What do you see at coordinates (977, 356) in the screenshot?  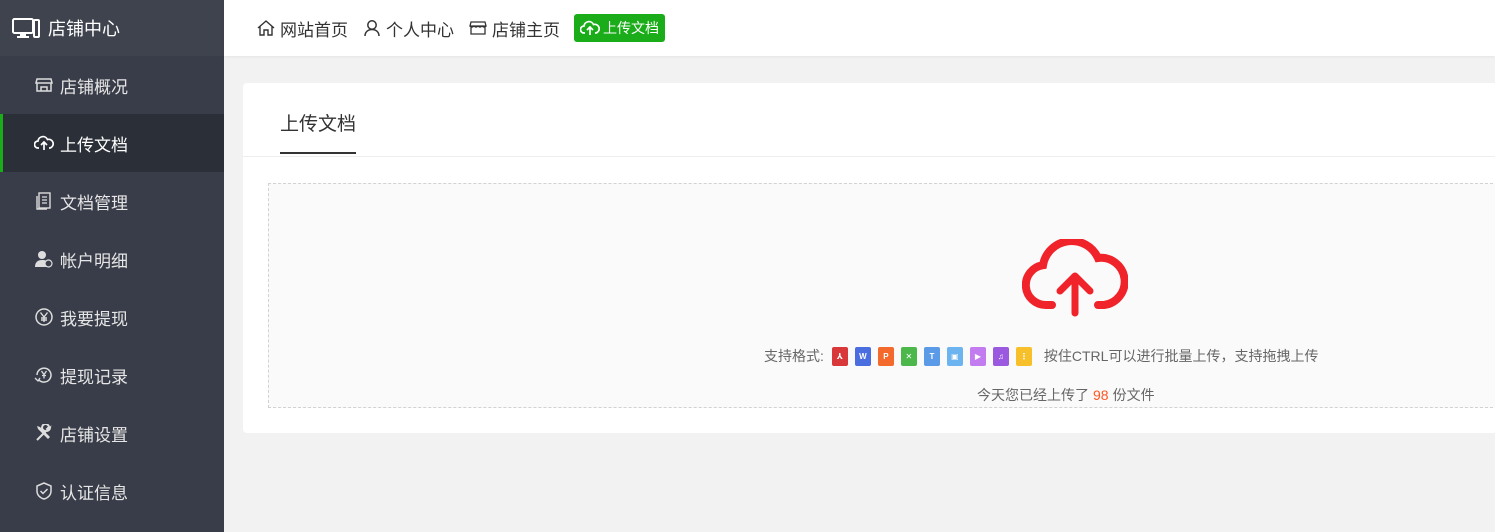 I see `video-icon: ▶` at bounding box center [977, 356].